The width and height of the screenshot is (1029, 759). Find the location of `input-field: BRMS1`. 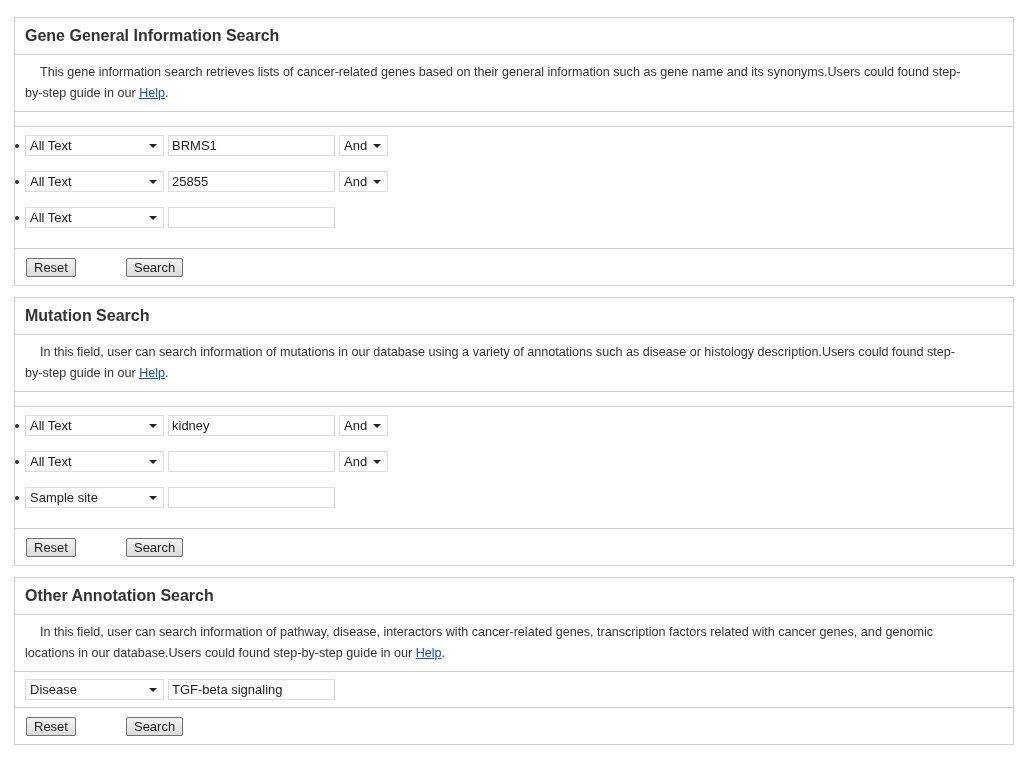

input-field: BRMS1 is located at coordinates (251, 145).